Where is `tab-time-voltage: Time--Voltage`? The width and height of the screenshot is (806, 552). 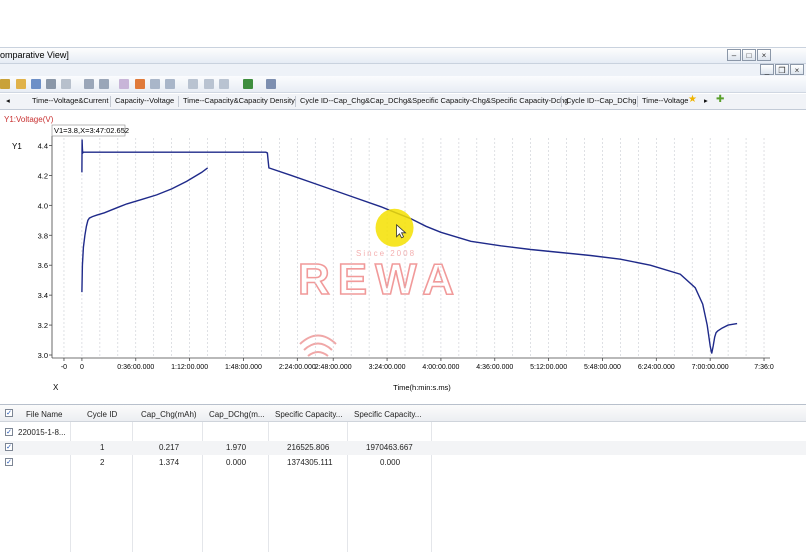 tab-time-voltage: Time--Voltage is located at coordinates (665, 100).